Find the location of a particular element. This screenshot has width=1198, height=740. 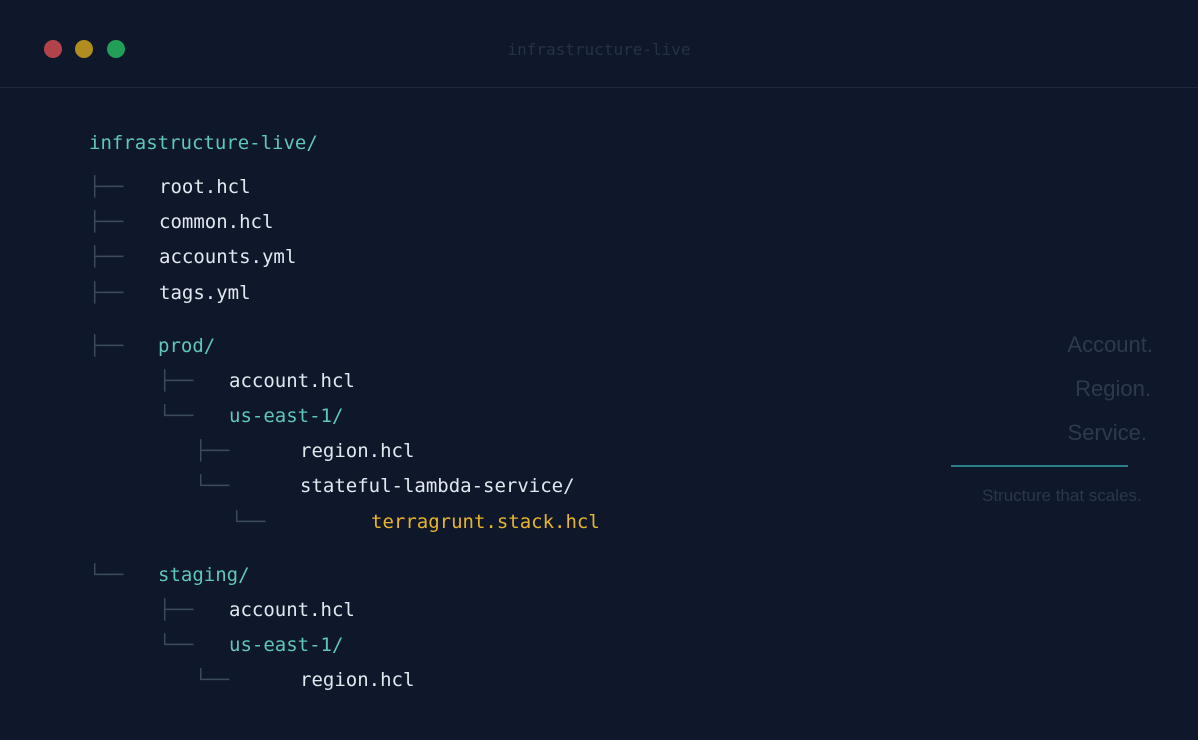

tree-root-dir: infrastructure-live/ is located at coordinates (203, 143).